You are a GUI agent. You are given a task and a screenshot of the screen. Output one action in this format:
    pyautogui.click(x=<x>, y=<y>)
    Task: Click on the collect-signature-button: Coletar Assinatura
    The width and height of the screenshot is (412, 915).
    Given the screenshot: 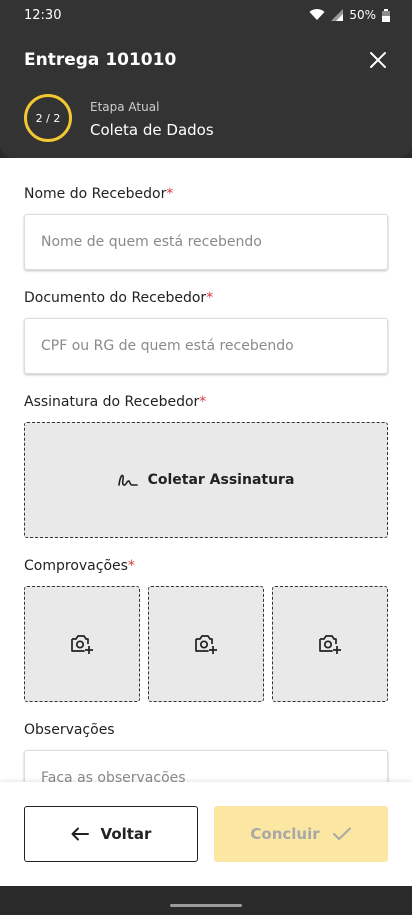 What is the action you would take?
    pyautogui.click(x=206, y=480)
    